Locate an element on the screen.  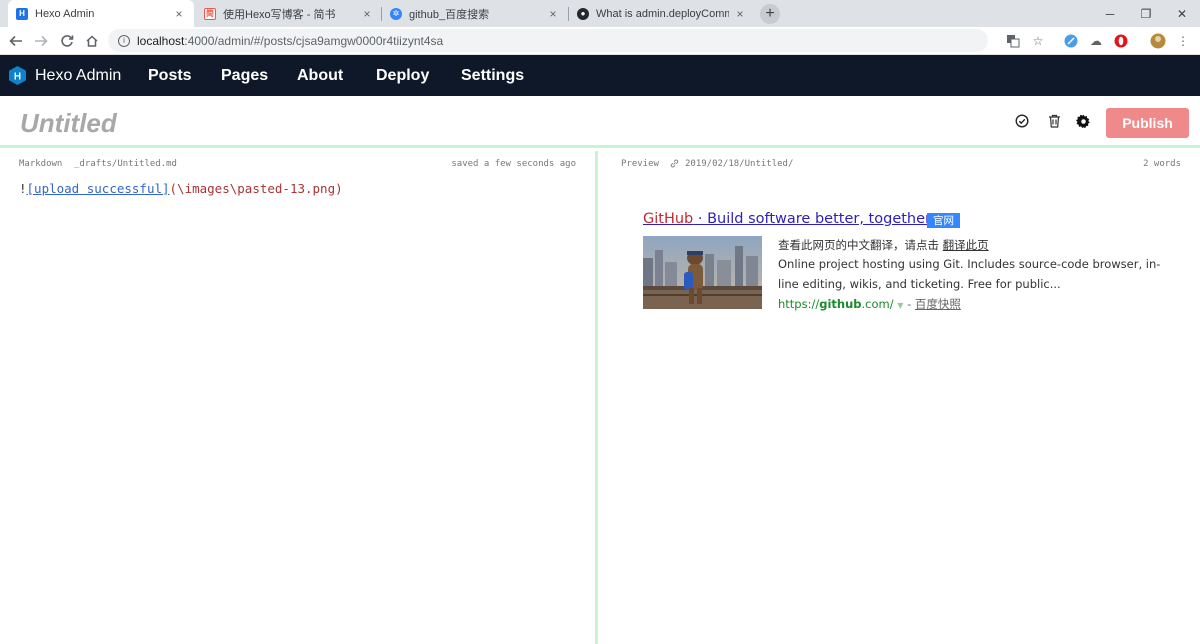
browser-tab-jianshu: 简 使用Hexo写博客 - 简书 × is located at coordinates (289, 13).